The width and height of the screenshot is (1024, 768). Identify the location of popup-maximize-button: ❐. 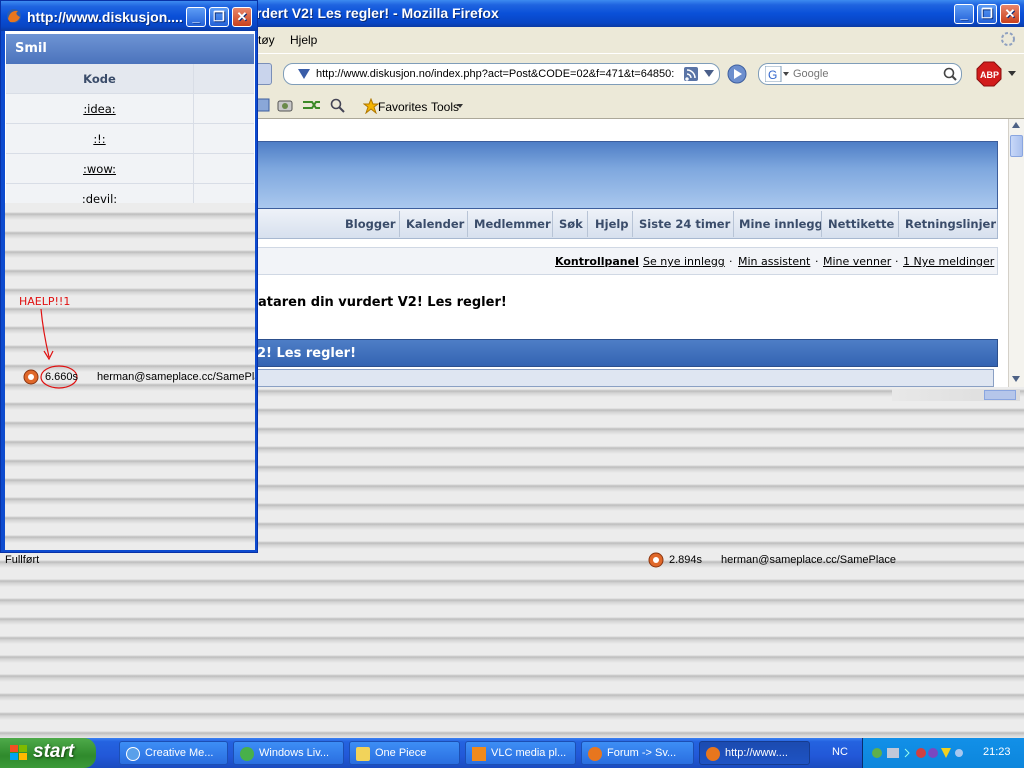
(219, 17).